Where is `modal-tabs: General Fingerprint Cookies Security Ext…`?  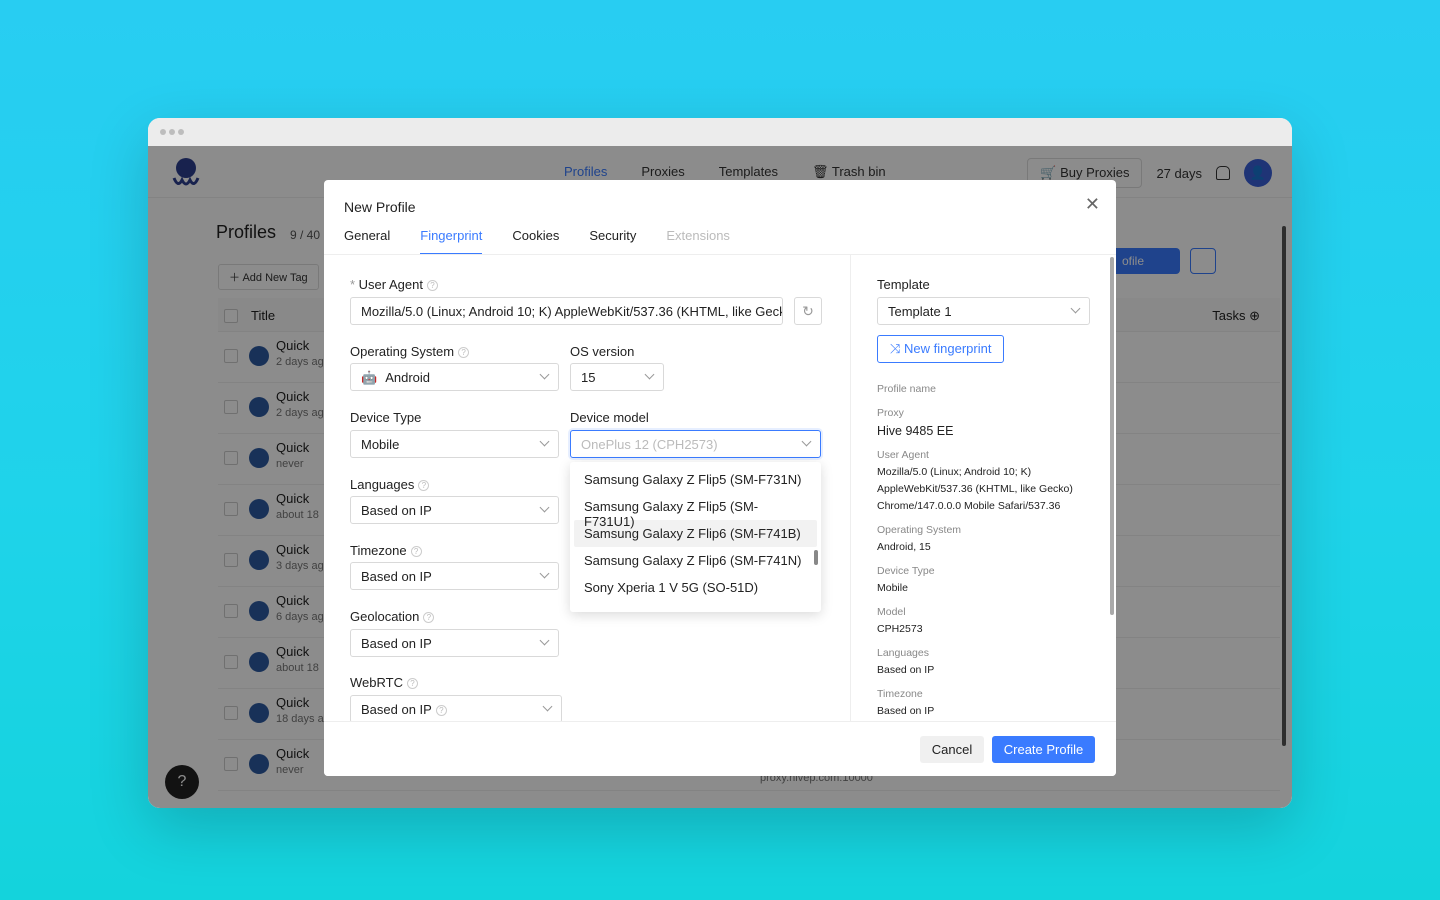 modal-tabs: General Fingerprint Cookies Security Ext… is located at coordinates (537, 241).